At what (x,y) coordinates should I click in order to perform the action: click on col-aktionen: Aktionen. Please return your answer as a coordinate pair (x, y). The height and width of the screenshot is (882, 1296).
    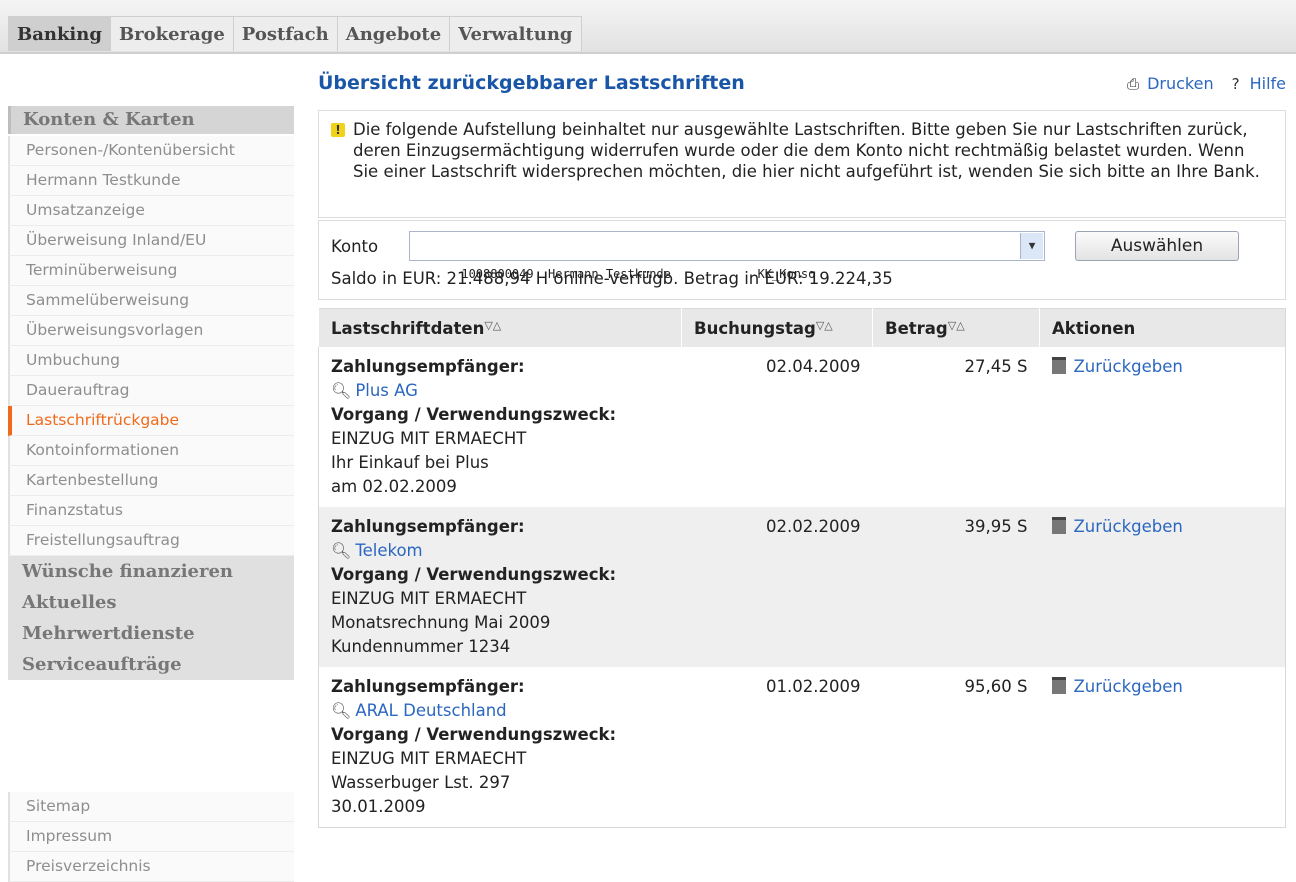
    Looking at the image, I should click on (1162, 327).